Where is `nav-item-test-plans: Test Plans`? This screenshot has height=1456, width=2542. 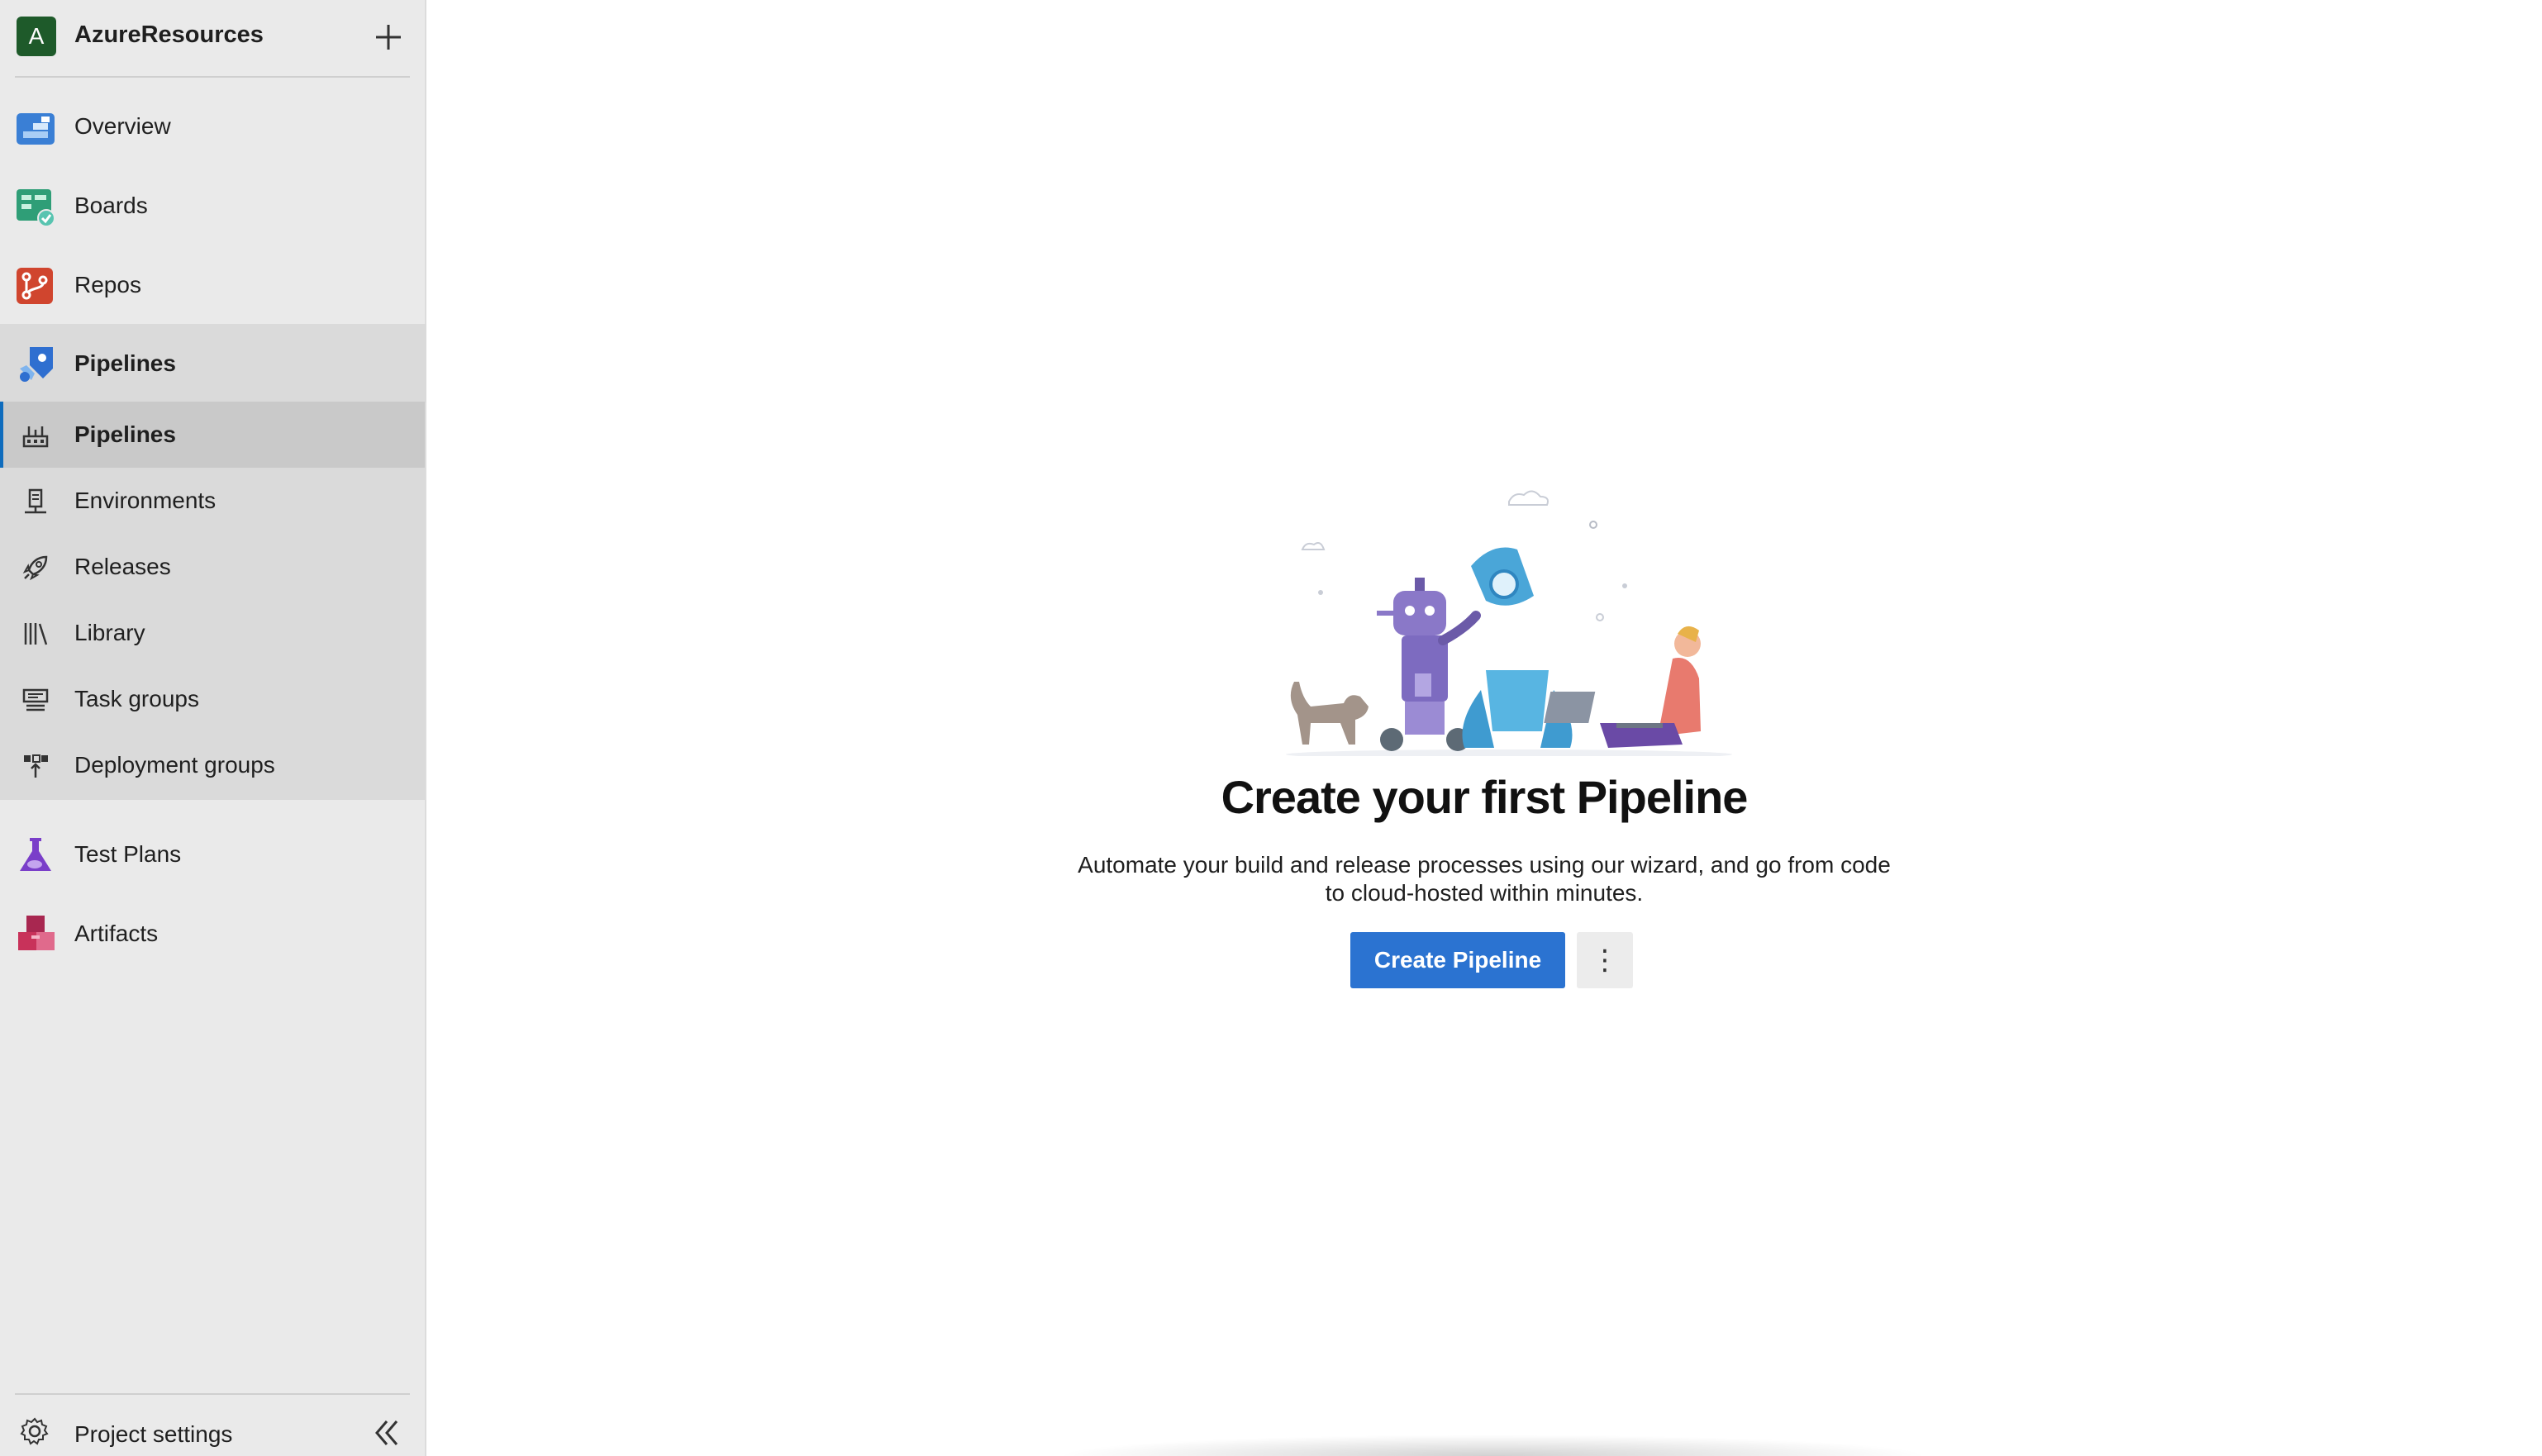
nav-item-test-plans: Test Plans is located at coordinates (213, 854).